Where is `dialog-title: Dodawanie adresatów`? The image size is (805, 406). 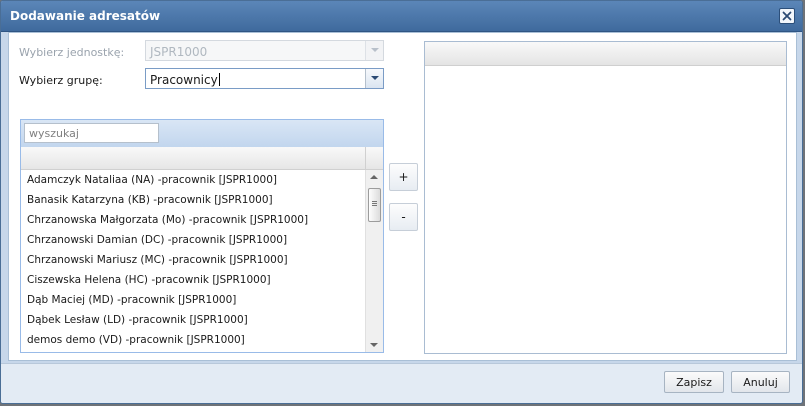 dialog-title: Dodawanie adresatów is located at coordinates (85, 16).